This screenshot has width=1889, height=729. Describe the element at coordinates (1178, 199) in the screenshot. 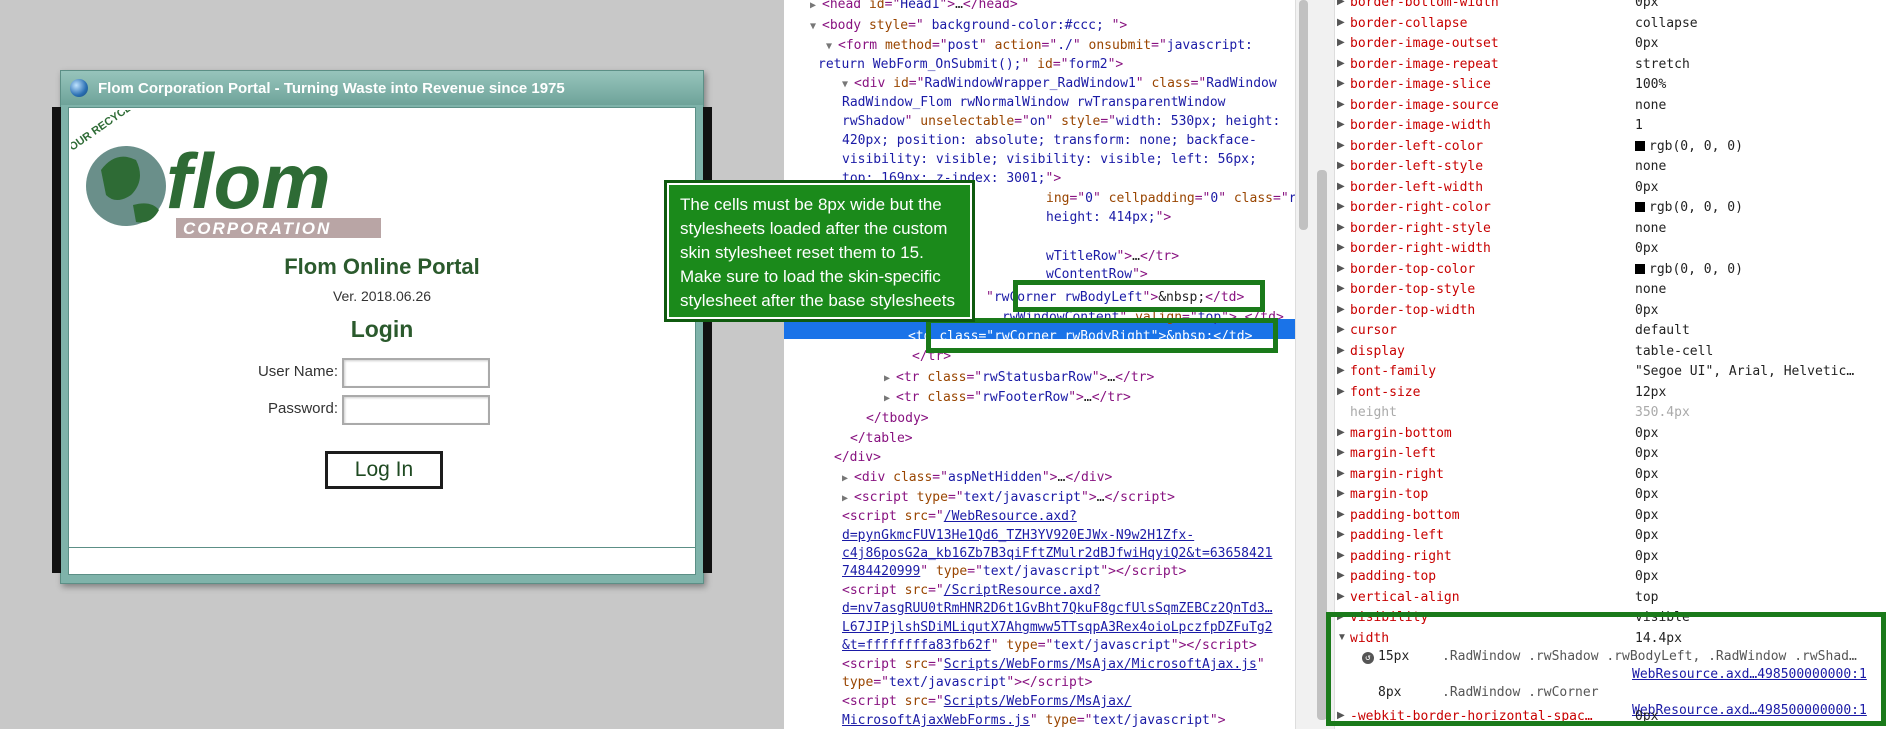

I see `dom-line: ing="0" cellpadding="0" class="rwTable` at that location.